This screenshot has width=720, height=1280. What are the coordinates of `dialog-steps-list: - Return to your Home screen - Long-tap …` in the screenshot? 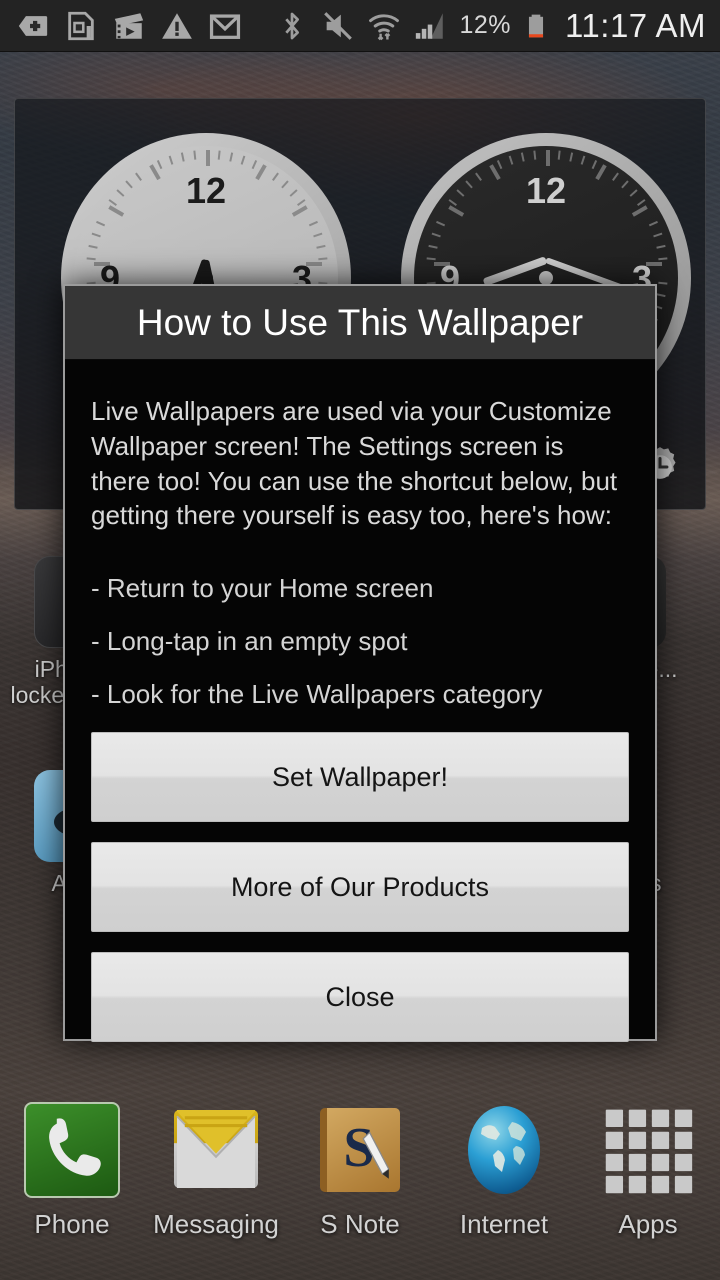 It's located at (360, 641).